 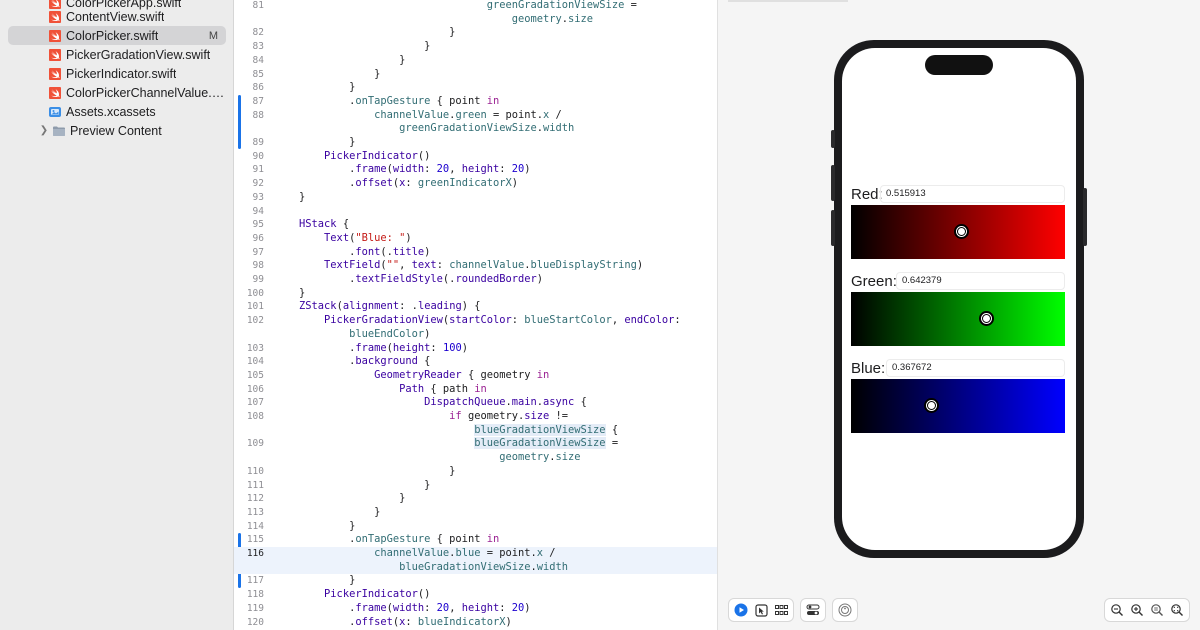 I want to click on line-number: 118, so click(x=255, y=595).